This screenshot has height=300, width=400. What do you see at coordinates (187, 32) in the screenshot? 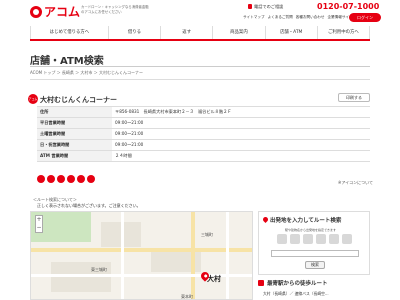
I see `nav-repay: 返す` at bounding box center [187, 32].